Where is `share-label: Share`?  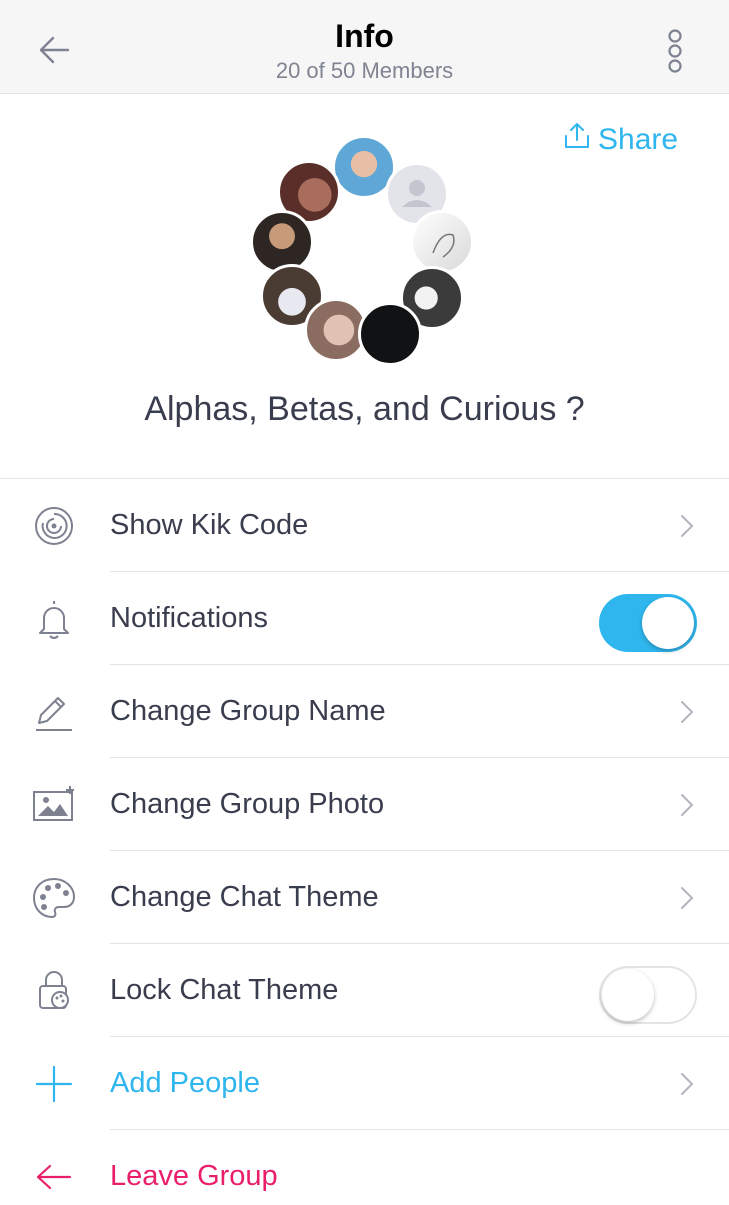
share-label: Share is located at coordinates (638, 139).